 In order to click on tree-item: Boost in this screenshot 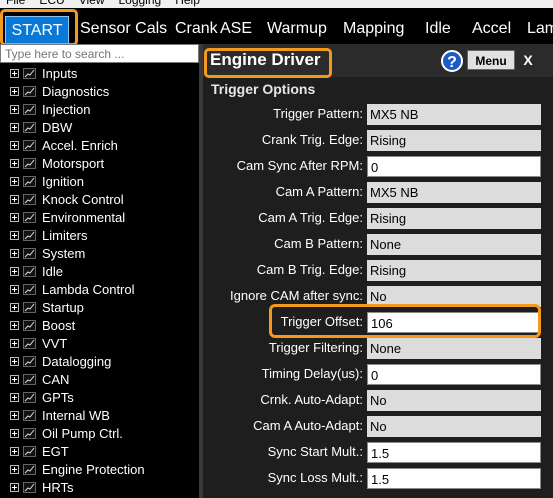, I will do `click(99, 325)`.